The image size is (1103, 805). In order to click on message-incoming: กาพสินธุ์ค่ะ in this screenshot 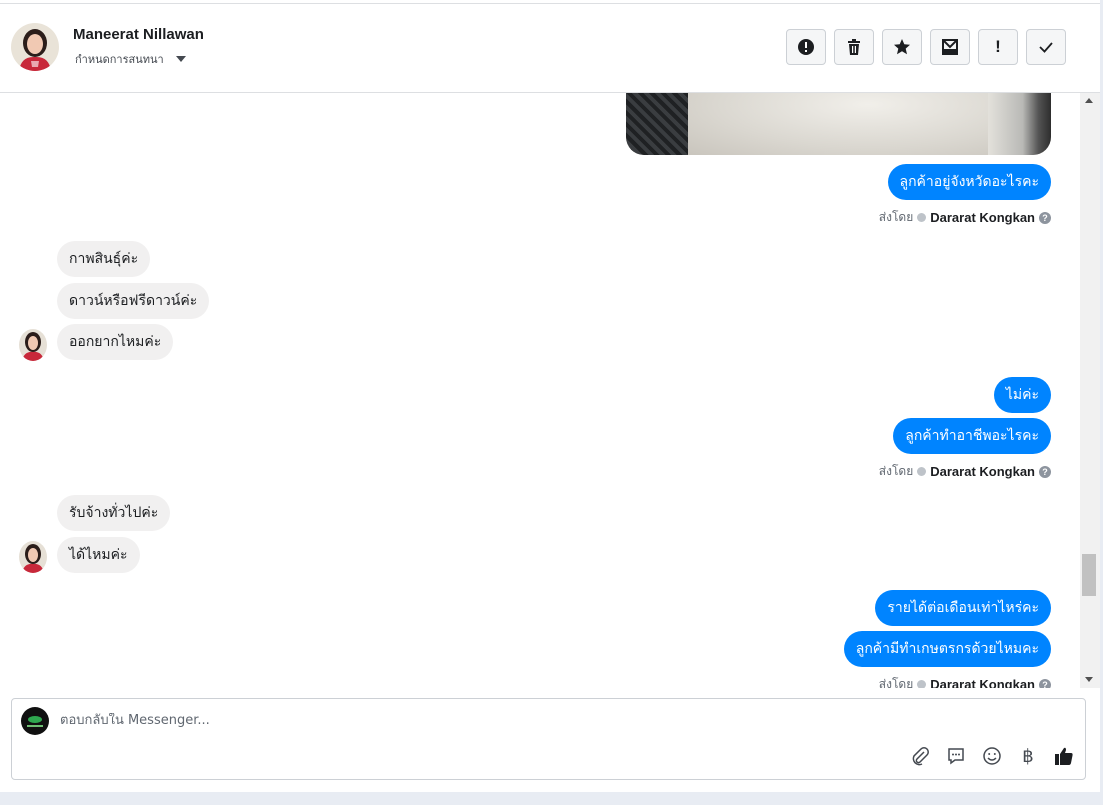, I will do `click(104, 259)`.